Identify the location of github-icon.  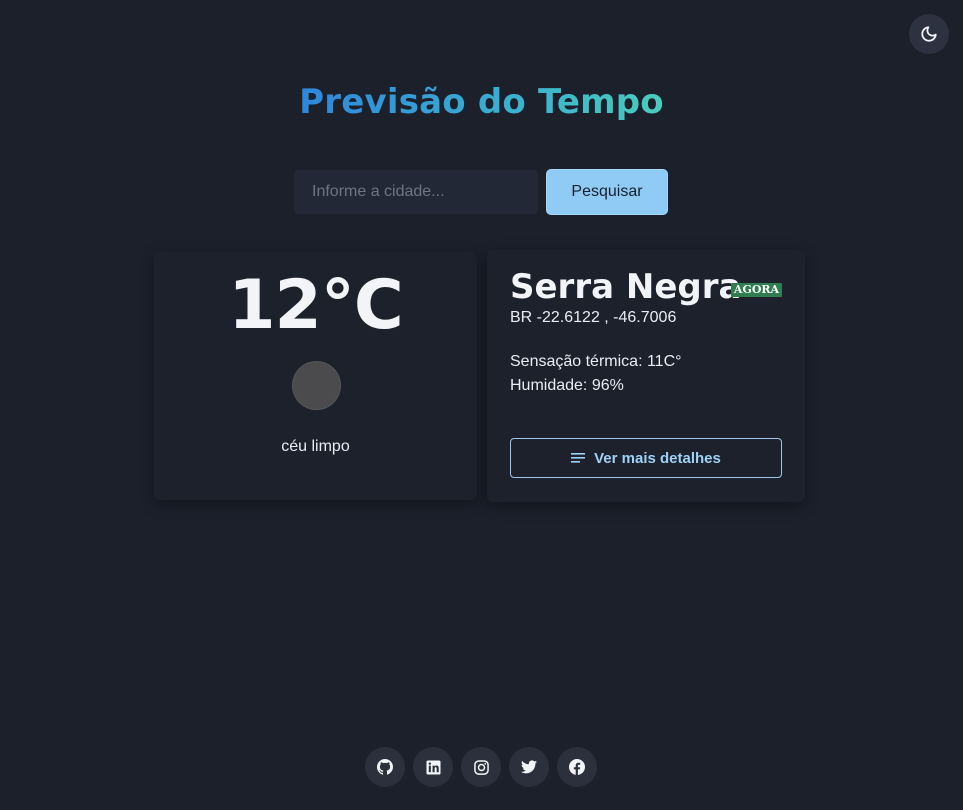
(385, 767).